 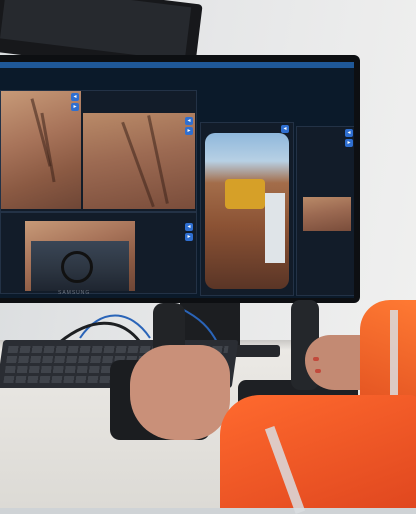 What do you see at coordinates (130, 321) in the screenshot?
I see `cables` at bounding box center [130, 321].